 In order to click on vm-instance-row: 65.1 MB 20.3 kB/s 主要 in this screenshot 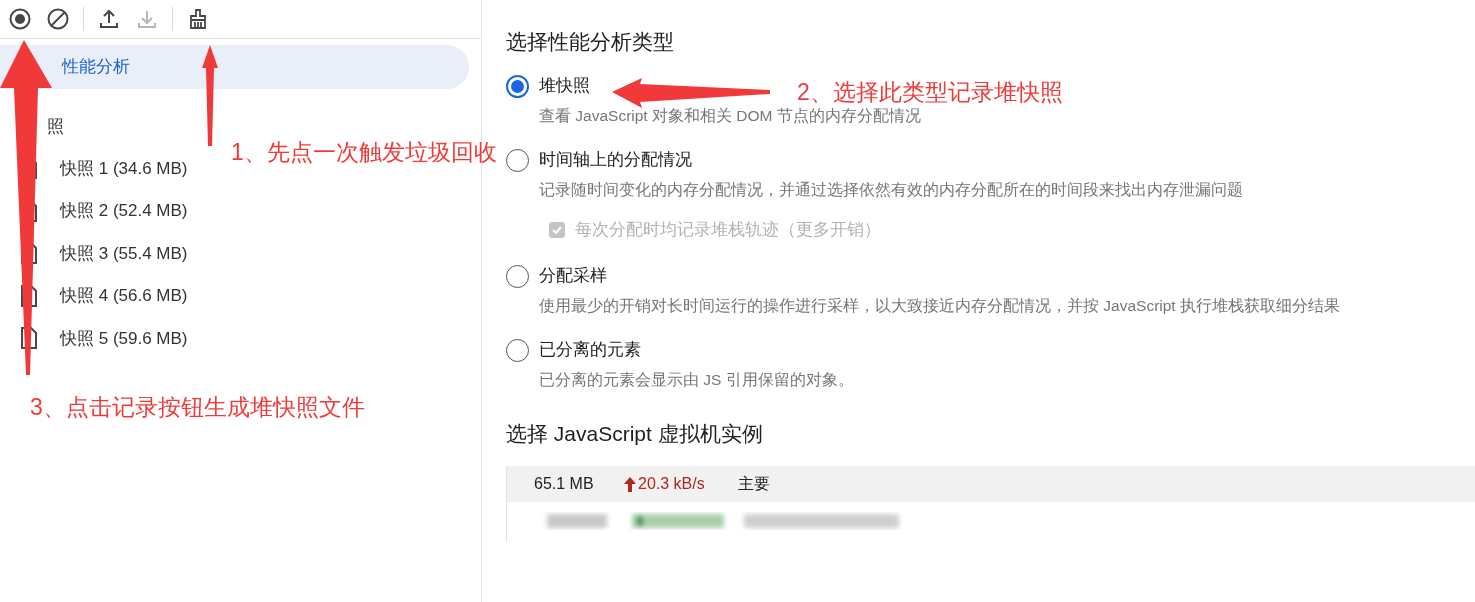, I will do `click(991, 484)`.